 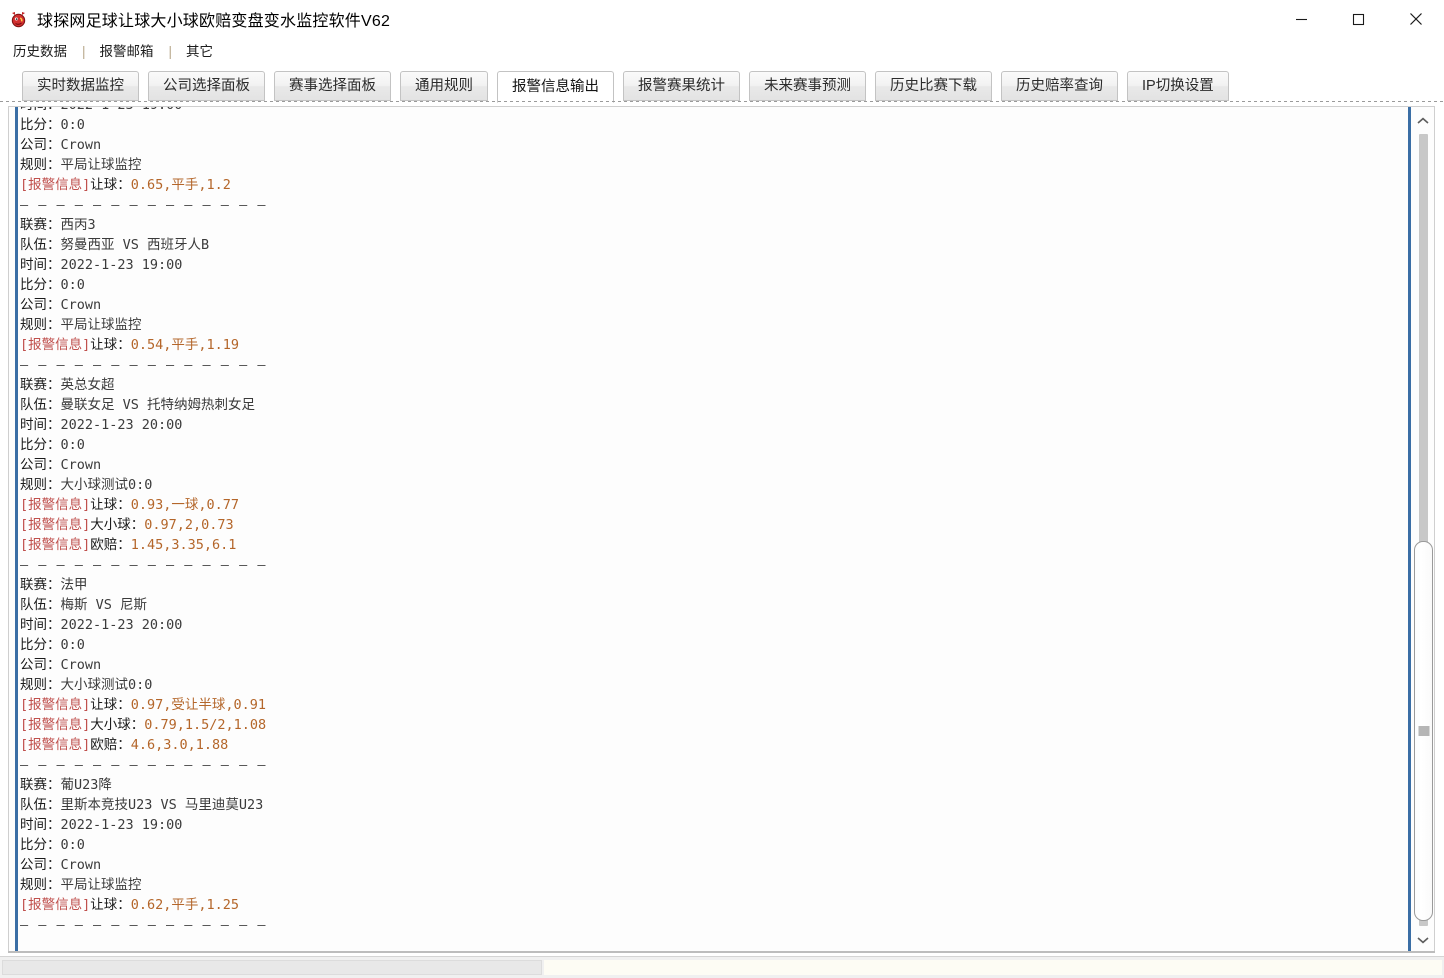 What do you see at coordinates (722, 101) in the screenshot?
I see `tab-strip-divider` at bounding box center [722, 101].